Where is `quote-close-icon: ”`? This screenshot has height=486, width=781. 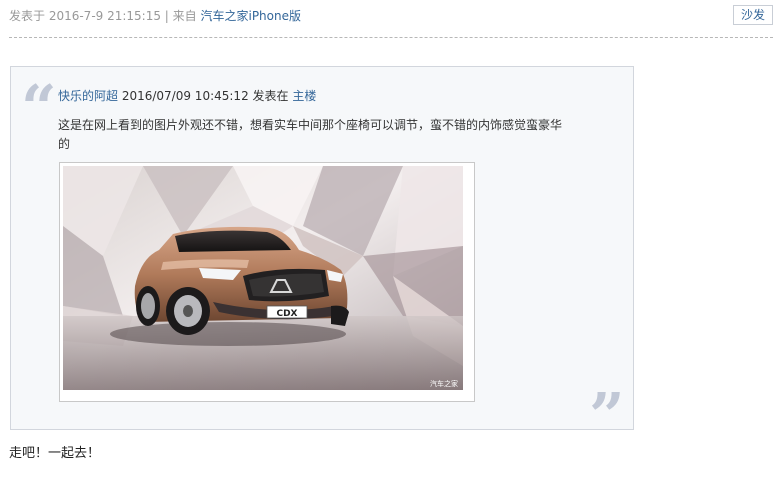
quote-close-icon: ” is located at coordinates (607, 415).